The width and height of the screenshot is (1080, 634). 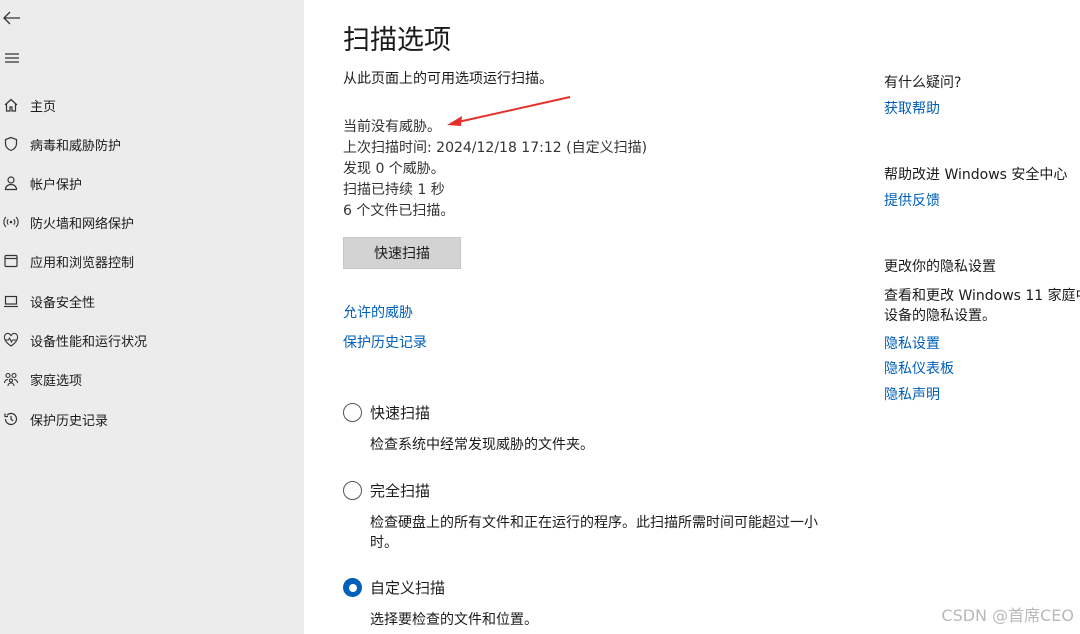 What do you see at coordinates (150, 222) in the screenshot?
I see `sidebar-item-firewall: 防火墙和网络保护` at bounding box center [150, 222].